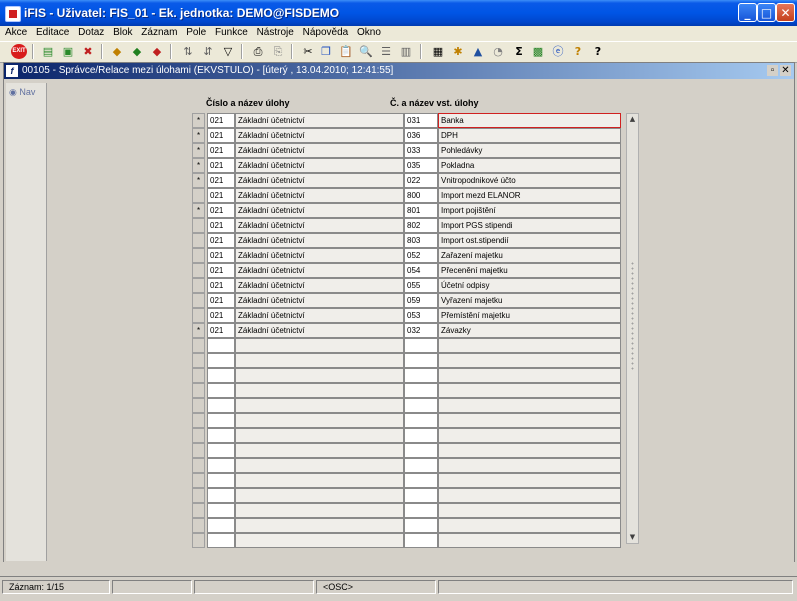  Describe the element at coordinates (91, 32) in the screenshot. I see `menu-dotaz: Dotaz` at that location.